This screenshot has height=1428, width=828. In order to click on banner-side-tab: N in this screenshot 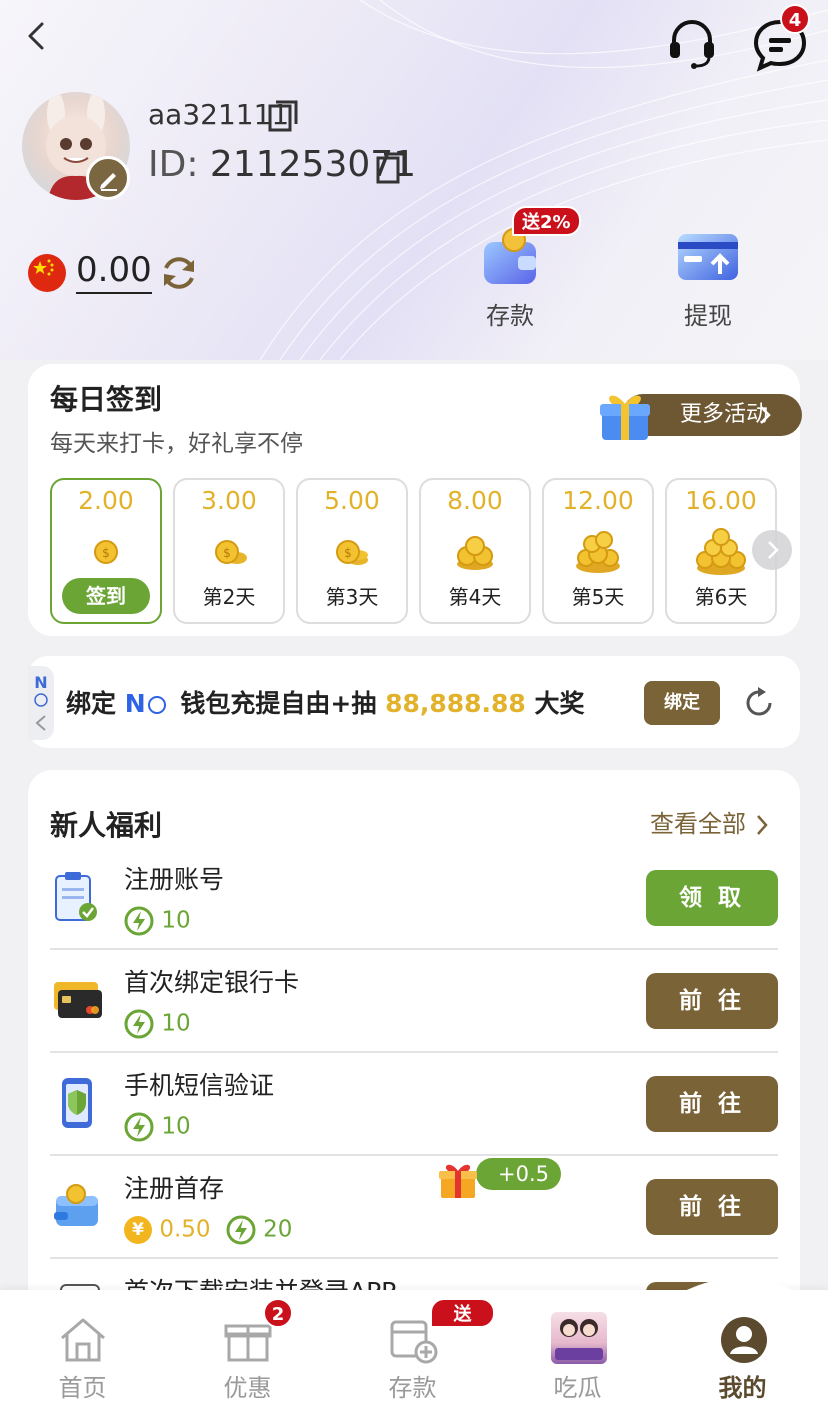, I will do `click(41, 703)`.